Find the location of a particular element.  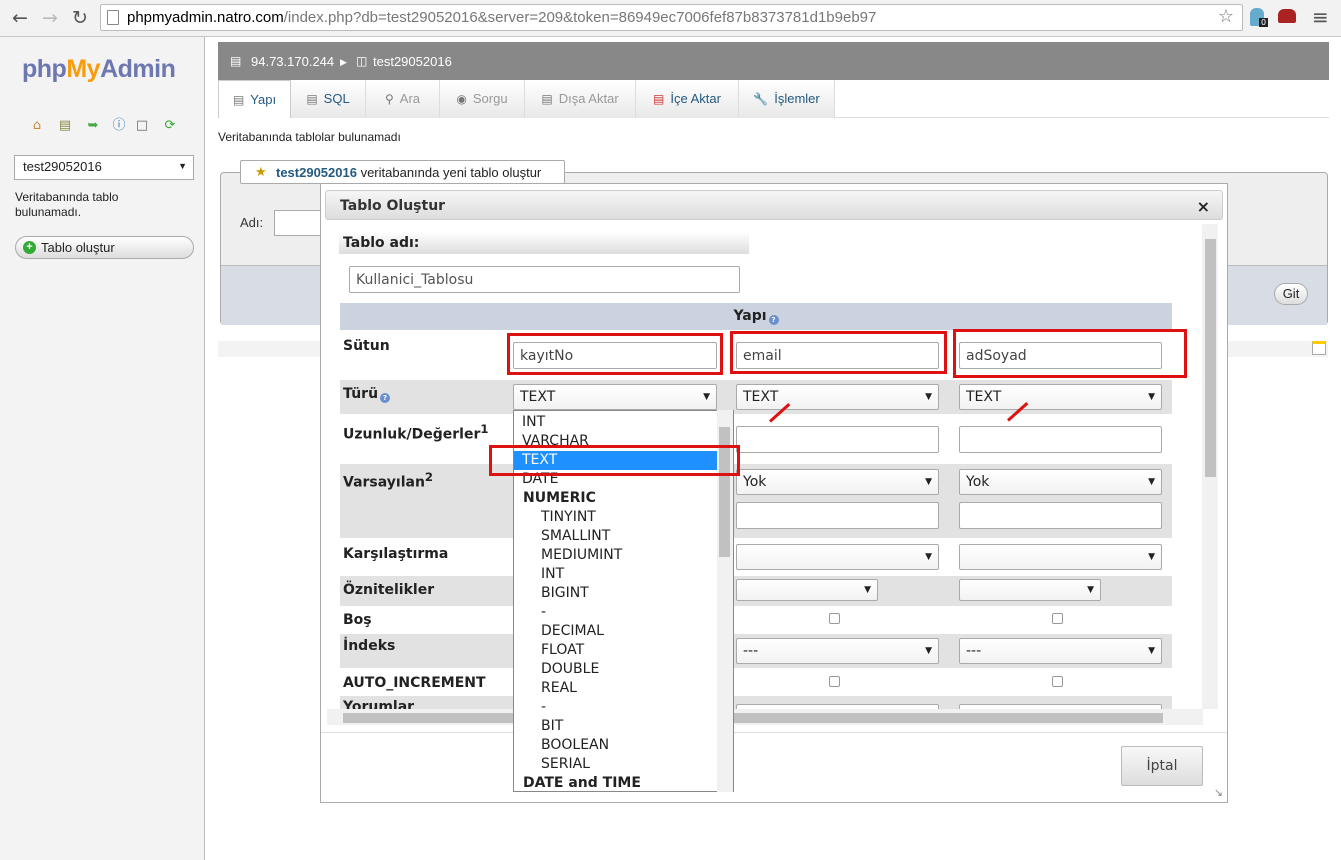

type-option: MEDIUMINT is located at coordinates (615, 555).